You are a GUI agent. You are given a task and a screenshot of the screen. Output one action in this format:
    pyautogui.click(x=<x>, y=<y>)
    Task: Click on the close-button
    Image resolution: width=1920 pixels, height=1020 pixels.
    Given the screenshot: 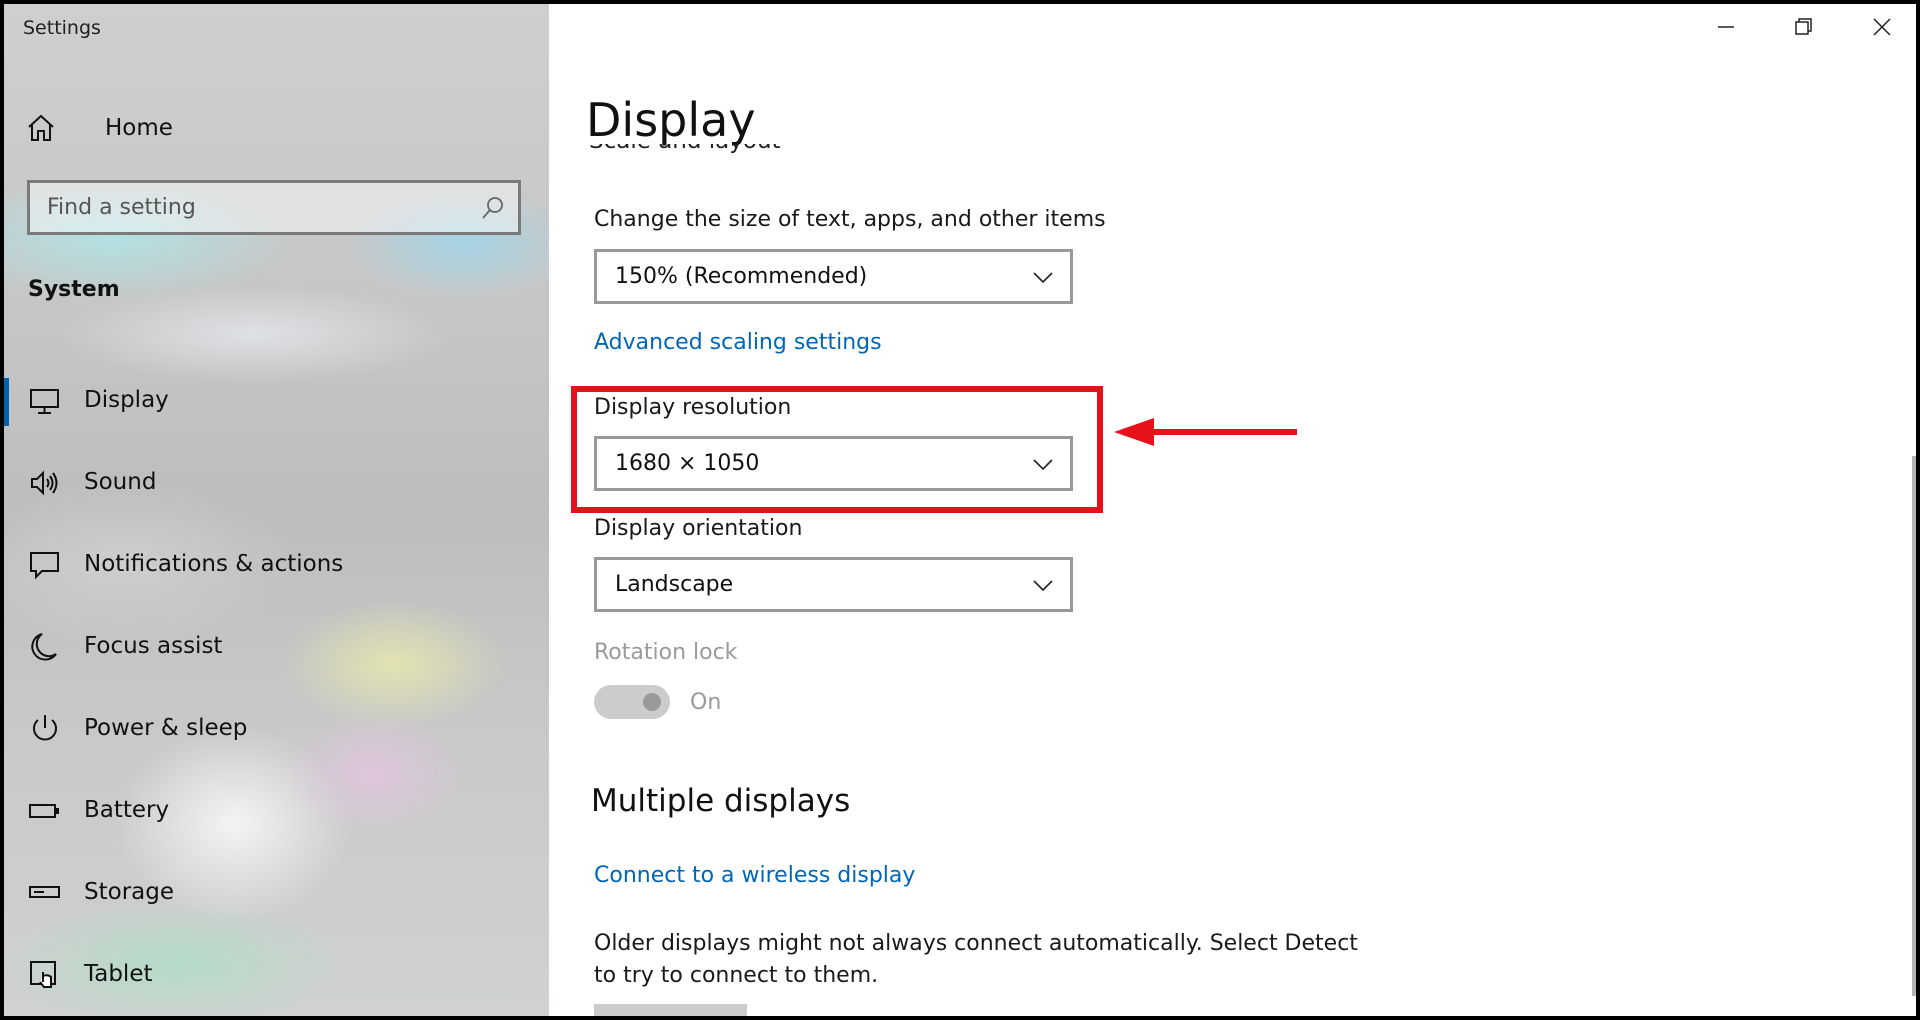 What is the action you would take?
    pyautogui.click(x=1879, y=29)
    